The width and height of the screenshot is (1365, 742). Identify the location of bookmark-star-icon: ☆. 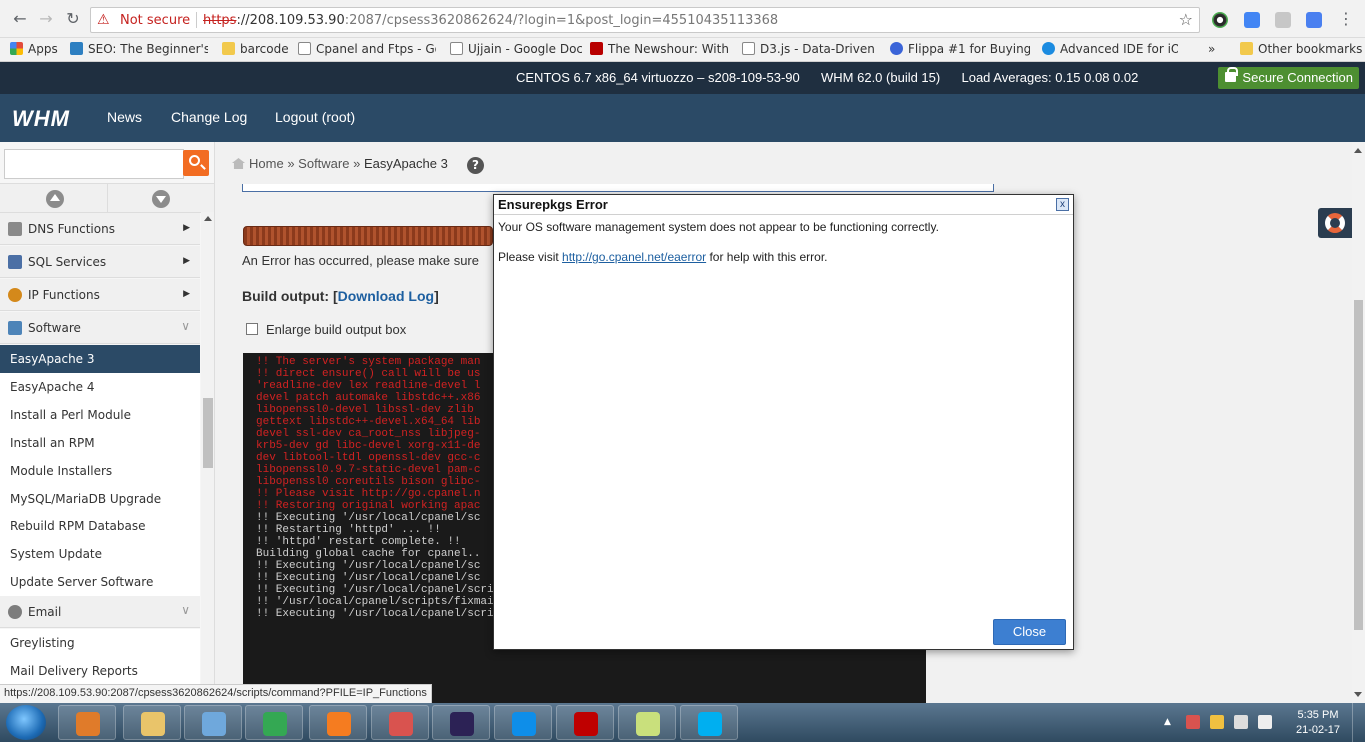
(1186, 19).